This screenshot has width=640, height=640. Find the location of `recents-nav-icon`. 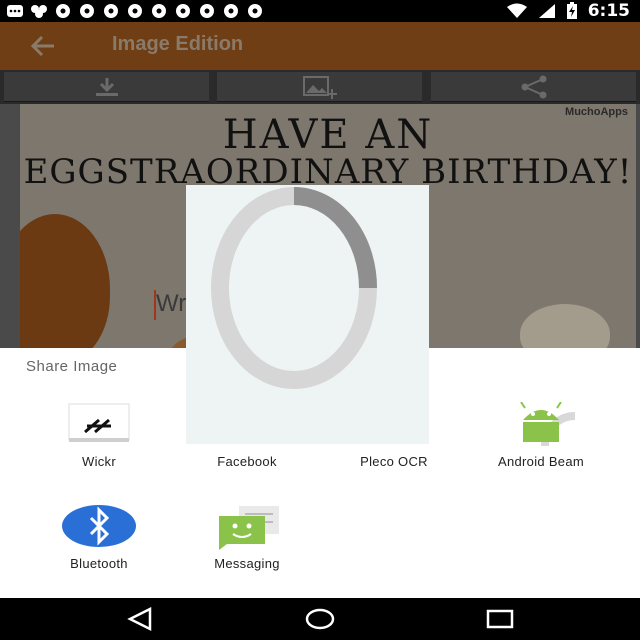

recents-nav-icon is located at coordinates (500, 619).